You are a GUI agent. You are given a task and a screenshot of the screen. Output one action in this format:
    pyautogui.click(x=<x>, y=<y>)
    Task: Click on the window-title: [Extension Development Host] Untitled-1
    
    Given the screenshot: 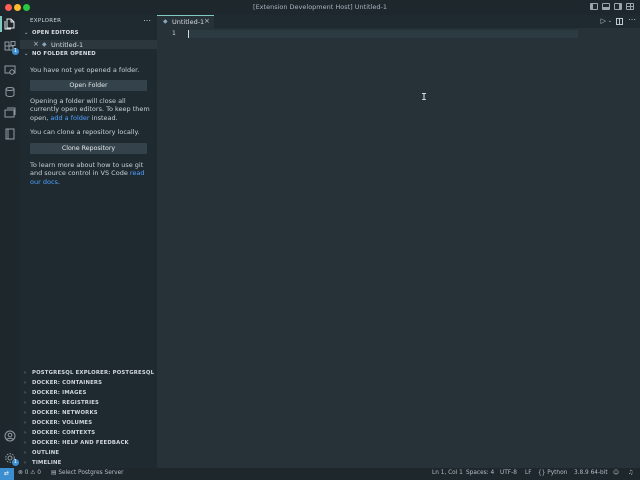 What is the action you would take?
    pyautogui.click(x=320, y=7)
    